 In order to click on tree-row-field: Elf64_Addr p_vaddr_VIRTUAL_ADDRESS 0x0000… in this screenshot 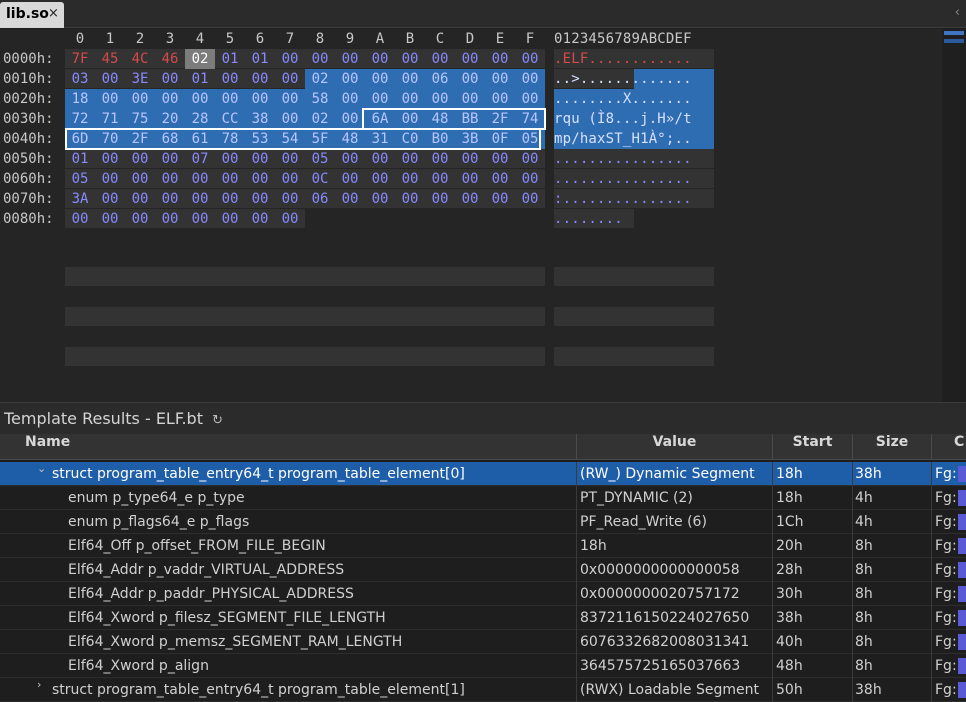, I will do `click(483, 570)`.